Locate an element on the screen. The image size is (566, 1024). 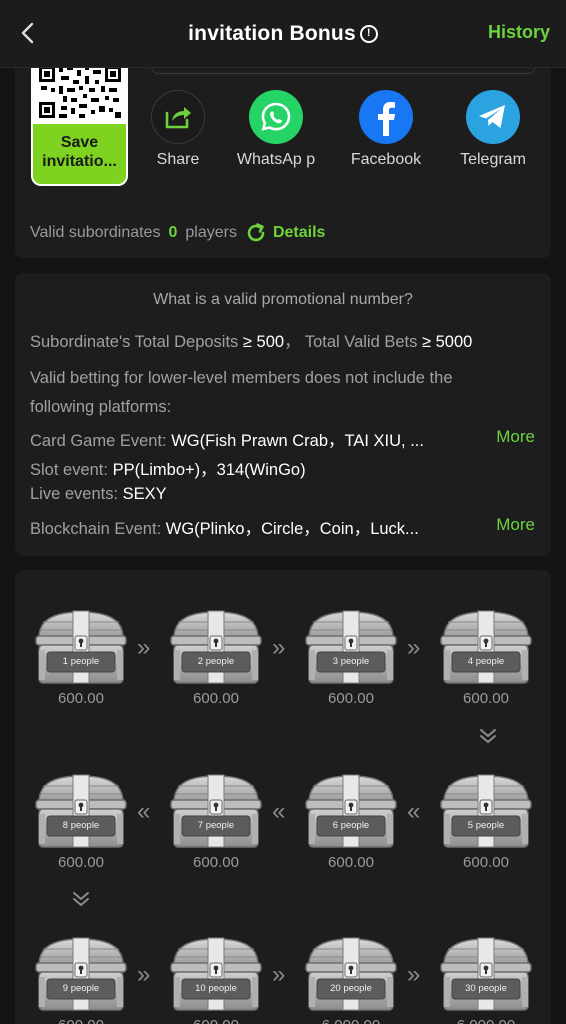
chest-people-label: 4 people is located at coordinates (486, 661).